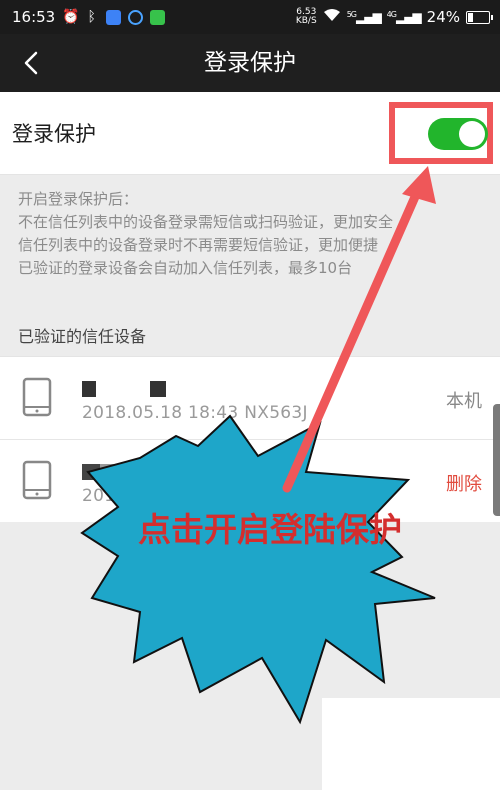 Image resolution: width=500 pixels, height=790 pixels. I want to click on qq-icon, so click(136, 17).